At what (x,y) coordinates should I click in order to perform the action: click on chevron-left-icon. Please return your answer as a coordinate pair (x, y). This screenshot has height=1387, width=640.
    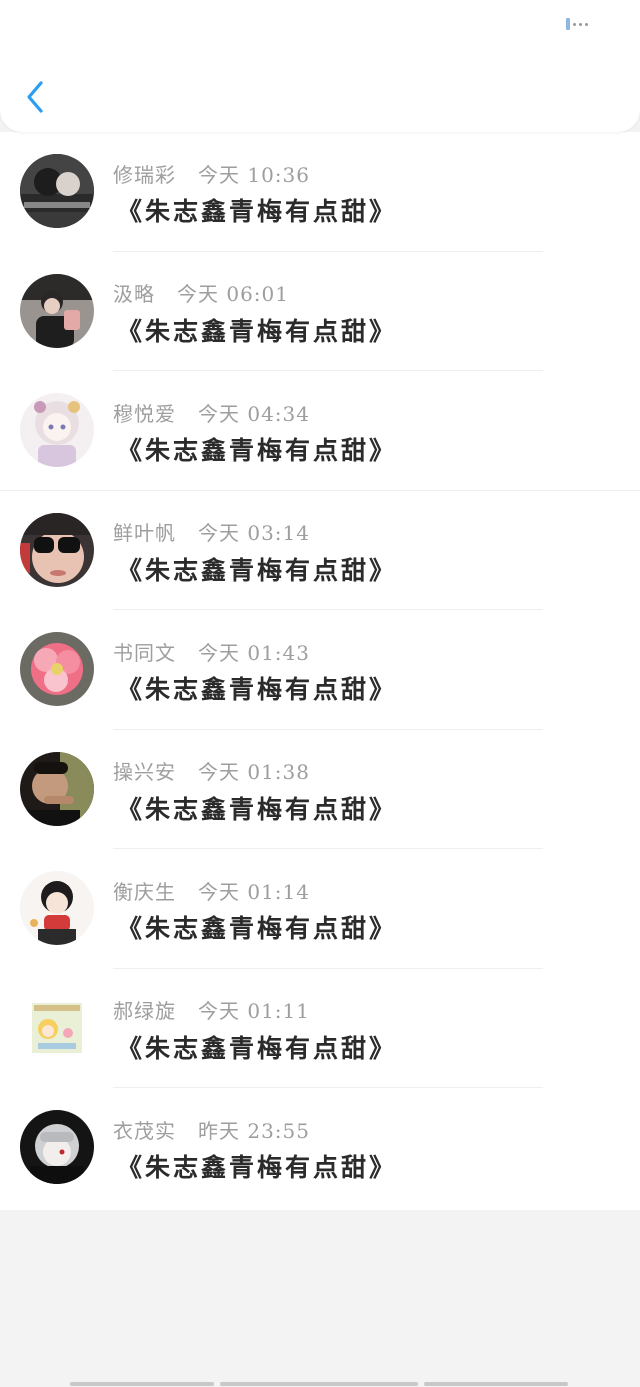
    Looking at the image, I should click on (35, 97).